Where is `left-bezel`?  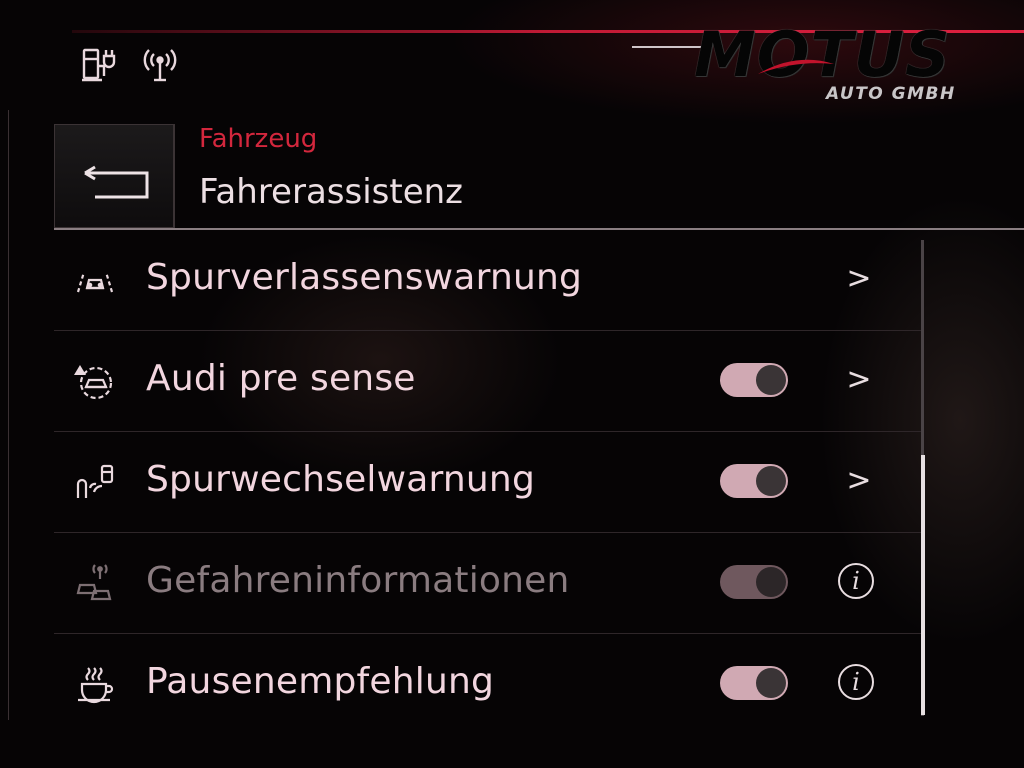
left-bezel is located at coordinates (4, 415).